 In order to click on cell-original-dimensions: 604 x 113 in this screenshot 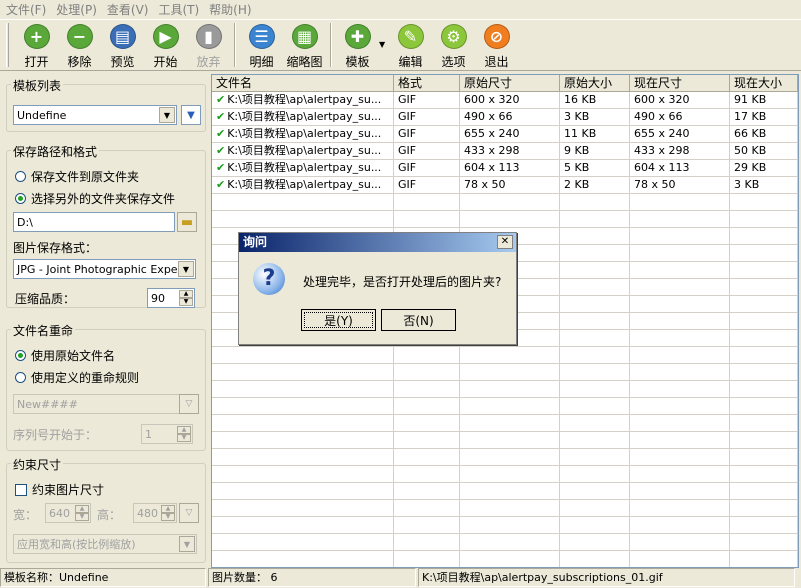, I will do `click(510, 168)`.